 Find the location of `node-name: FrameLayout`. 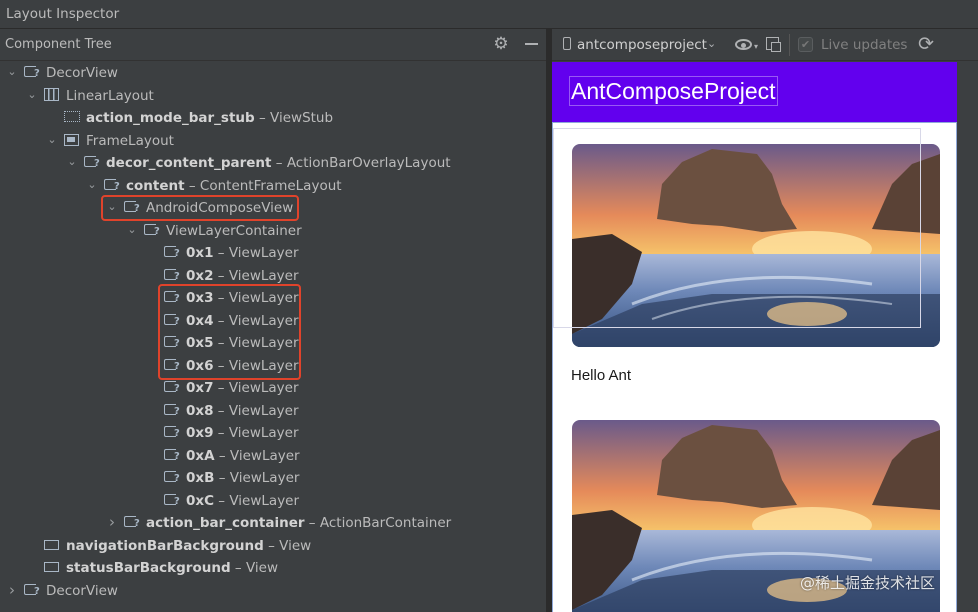

node-name: FrameLayout is located at coordinates (130, 140).